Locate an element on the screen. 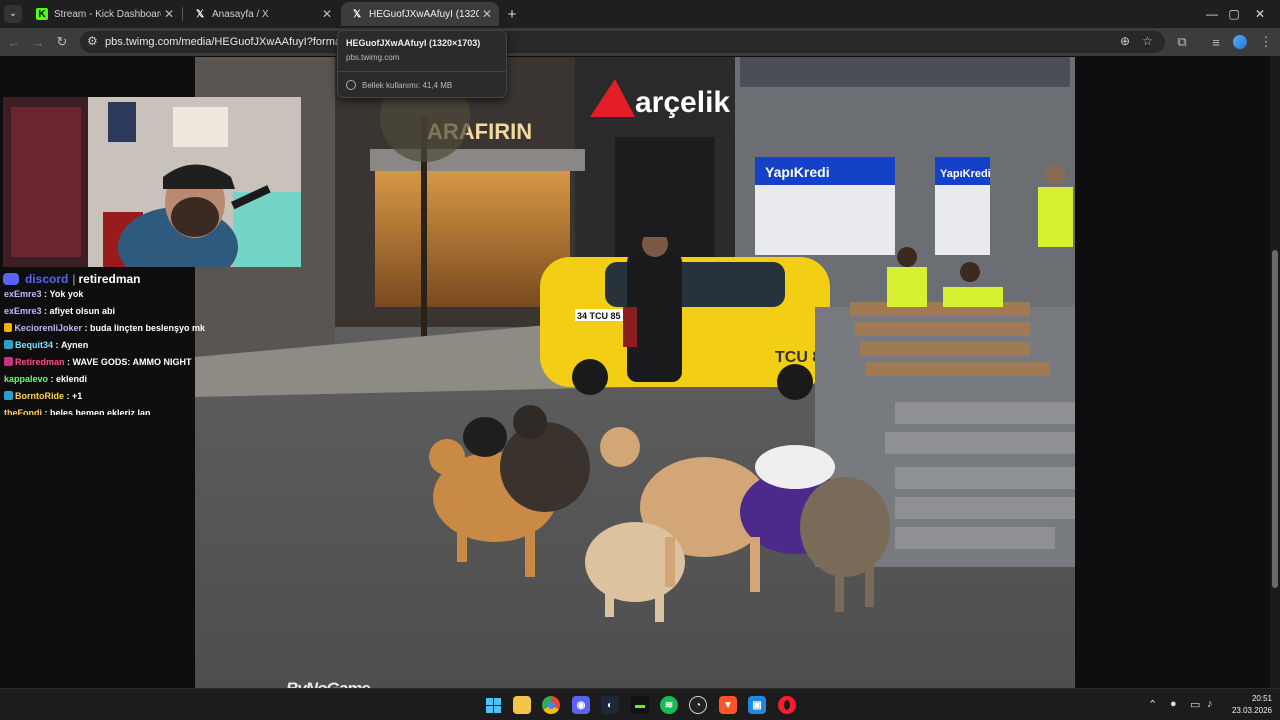 The width and height of the screenshot is (1280, 720). back-button: ← is located at coordinates (14, 42).